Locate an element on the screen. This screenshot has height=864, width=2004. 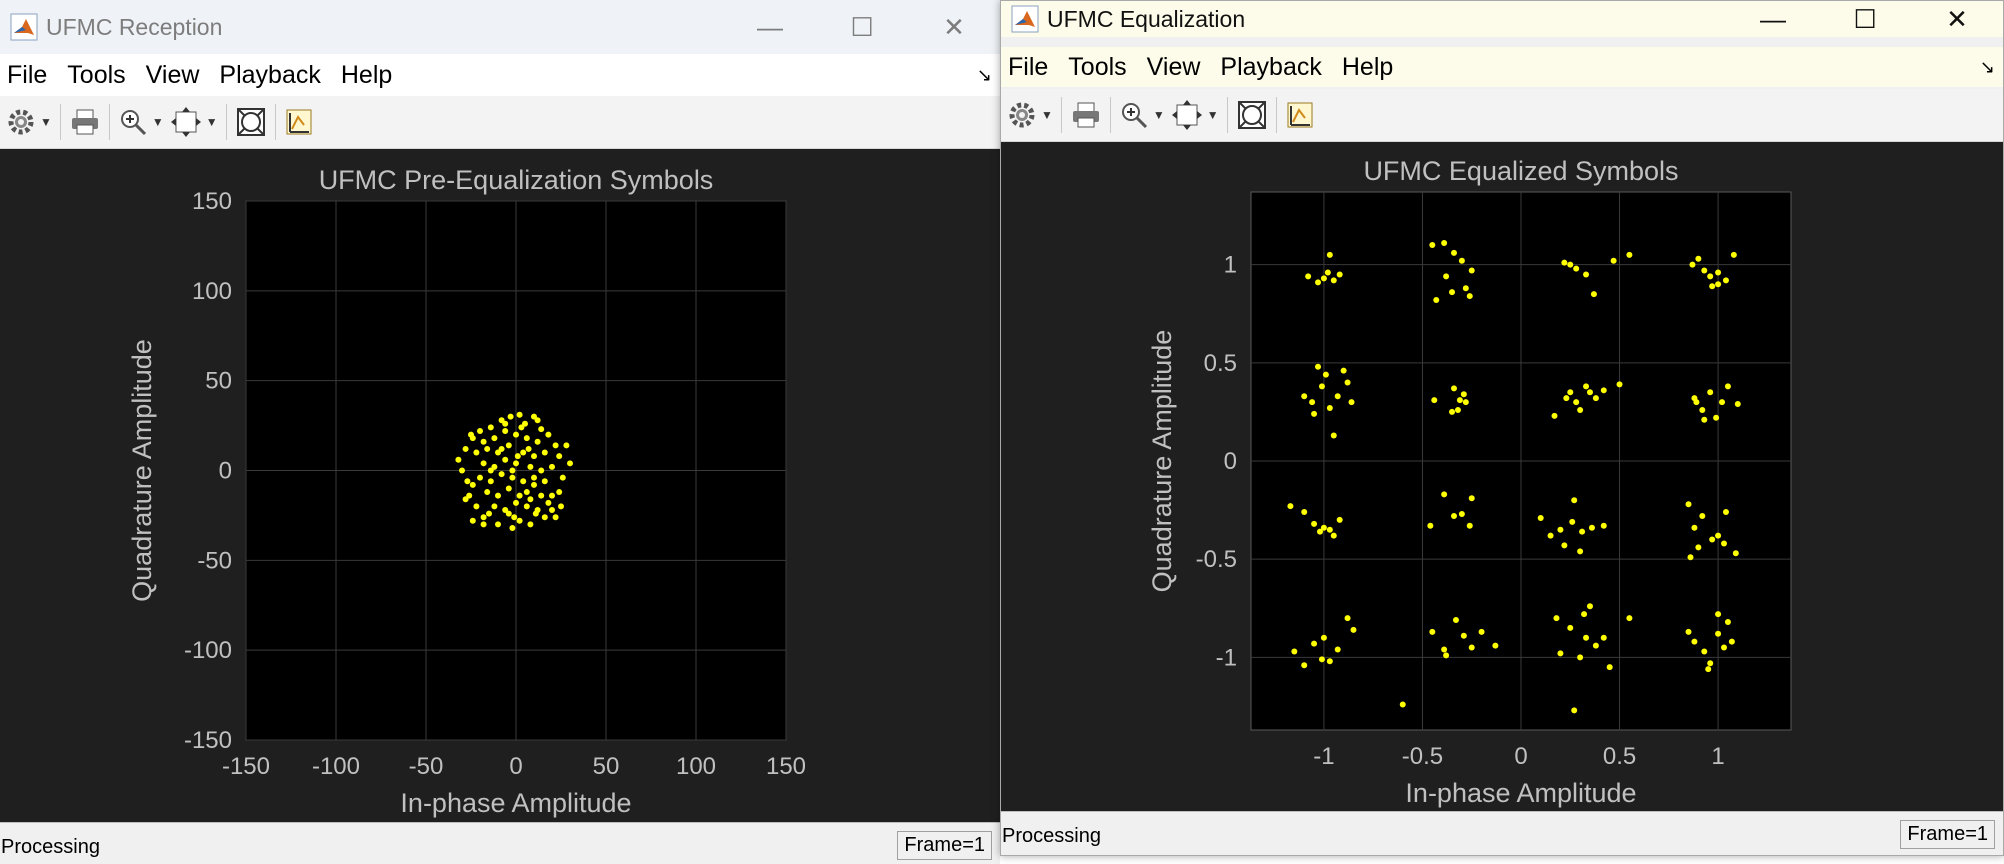
toolbar: ▼ ▼ ▼ is located at coordinates (500, 122).